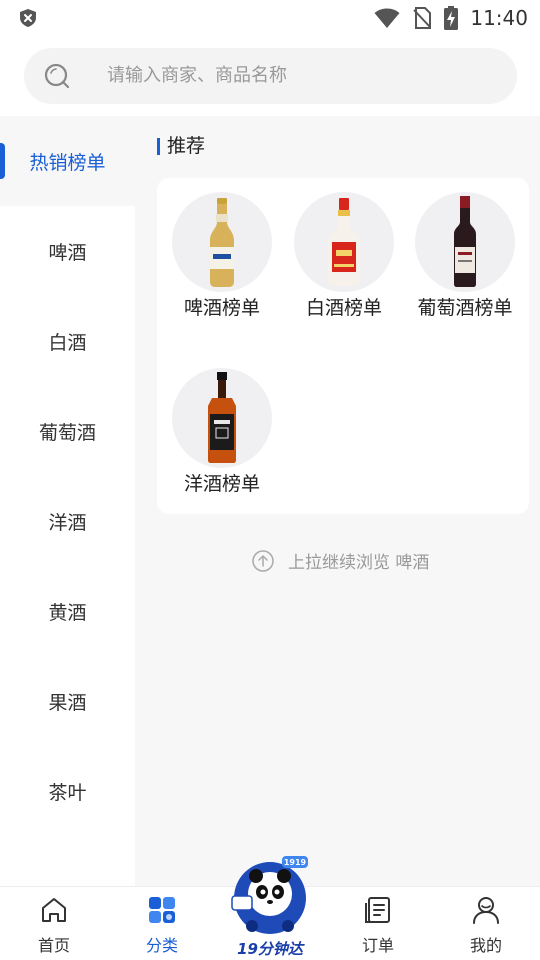  I want to click on category-icon, so click(162, 910).